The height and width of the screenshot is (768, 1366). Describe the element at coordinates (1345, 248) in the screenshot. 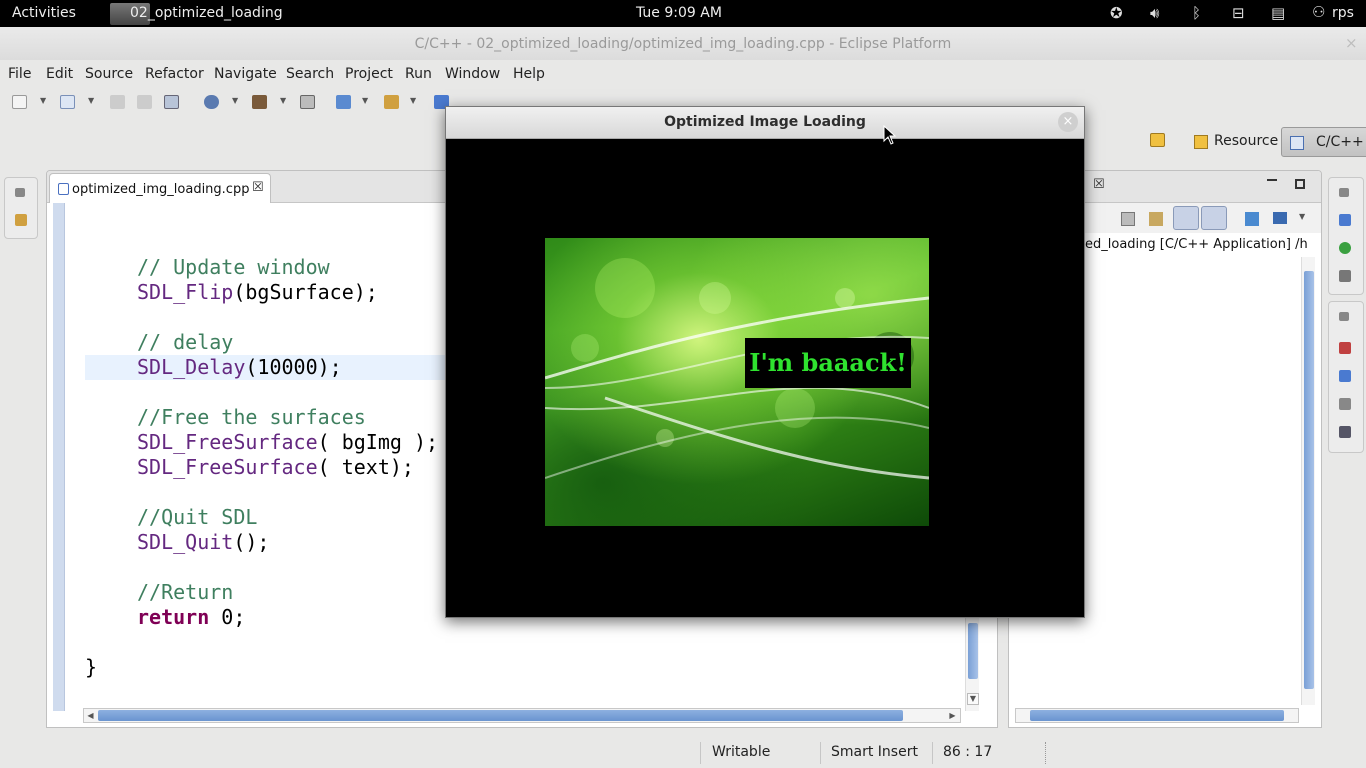

I see `make-target-icon` at that location.